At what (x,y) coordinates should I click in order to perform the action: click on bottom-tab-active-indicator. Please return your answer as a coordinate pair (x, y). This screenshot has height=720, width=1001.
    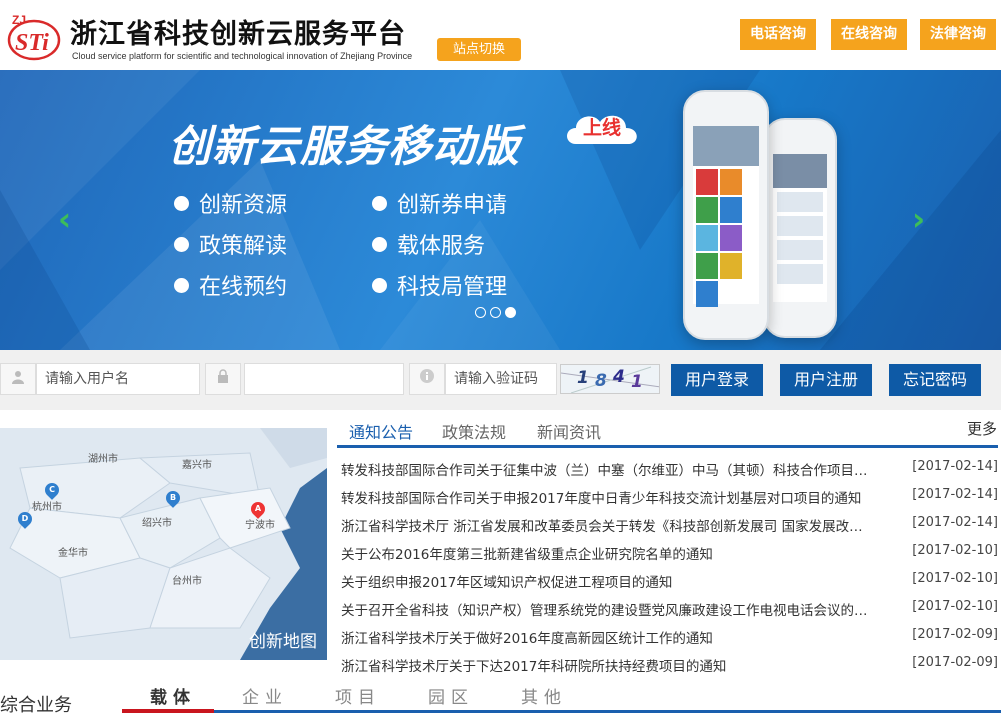
    Looking at the image, I should click on (168, 711).